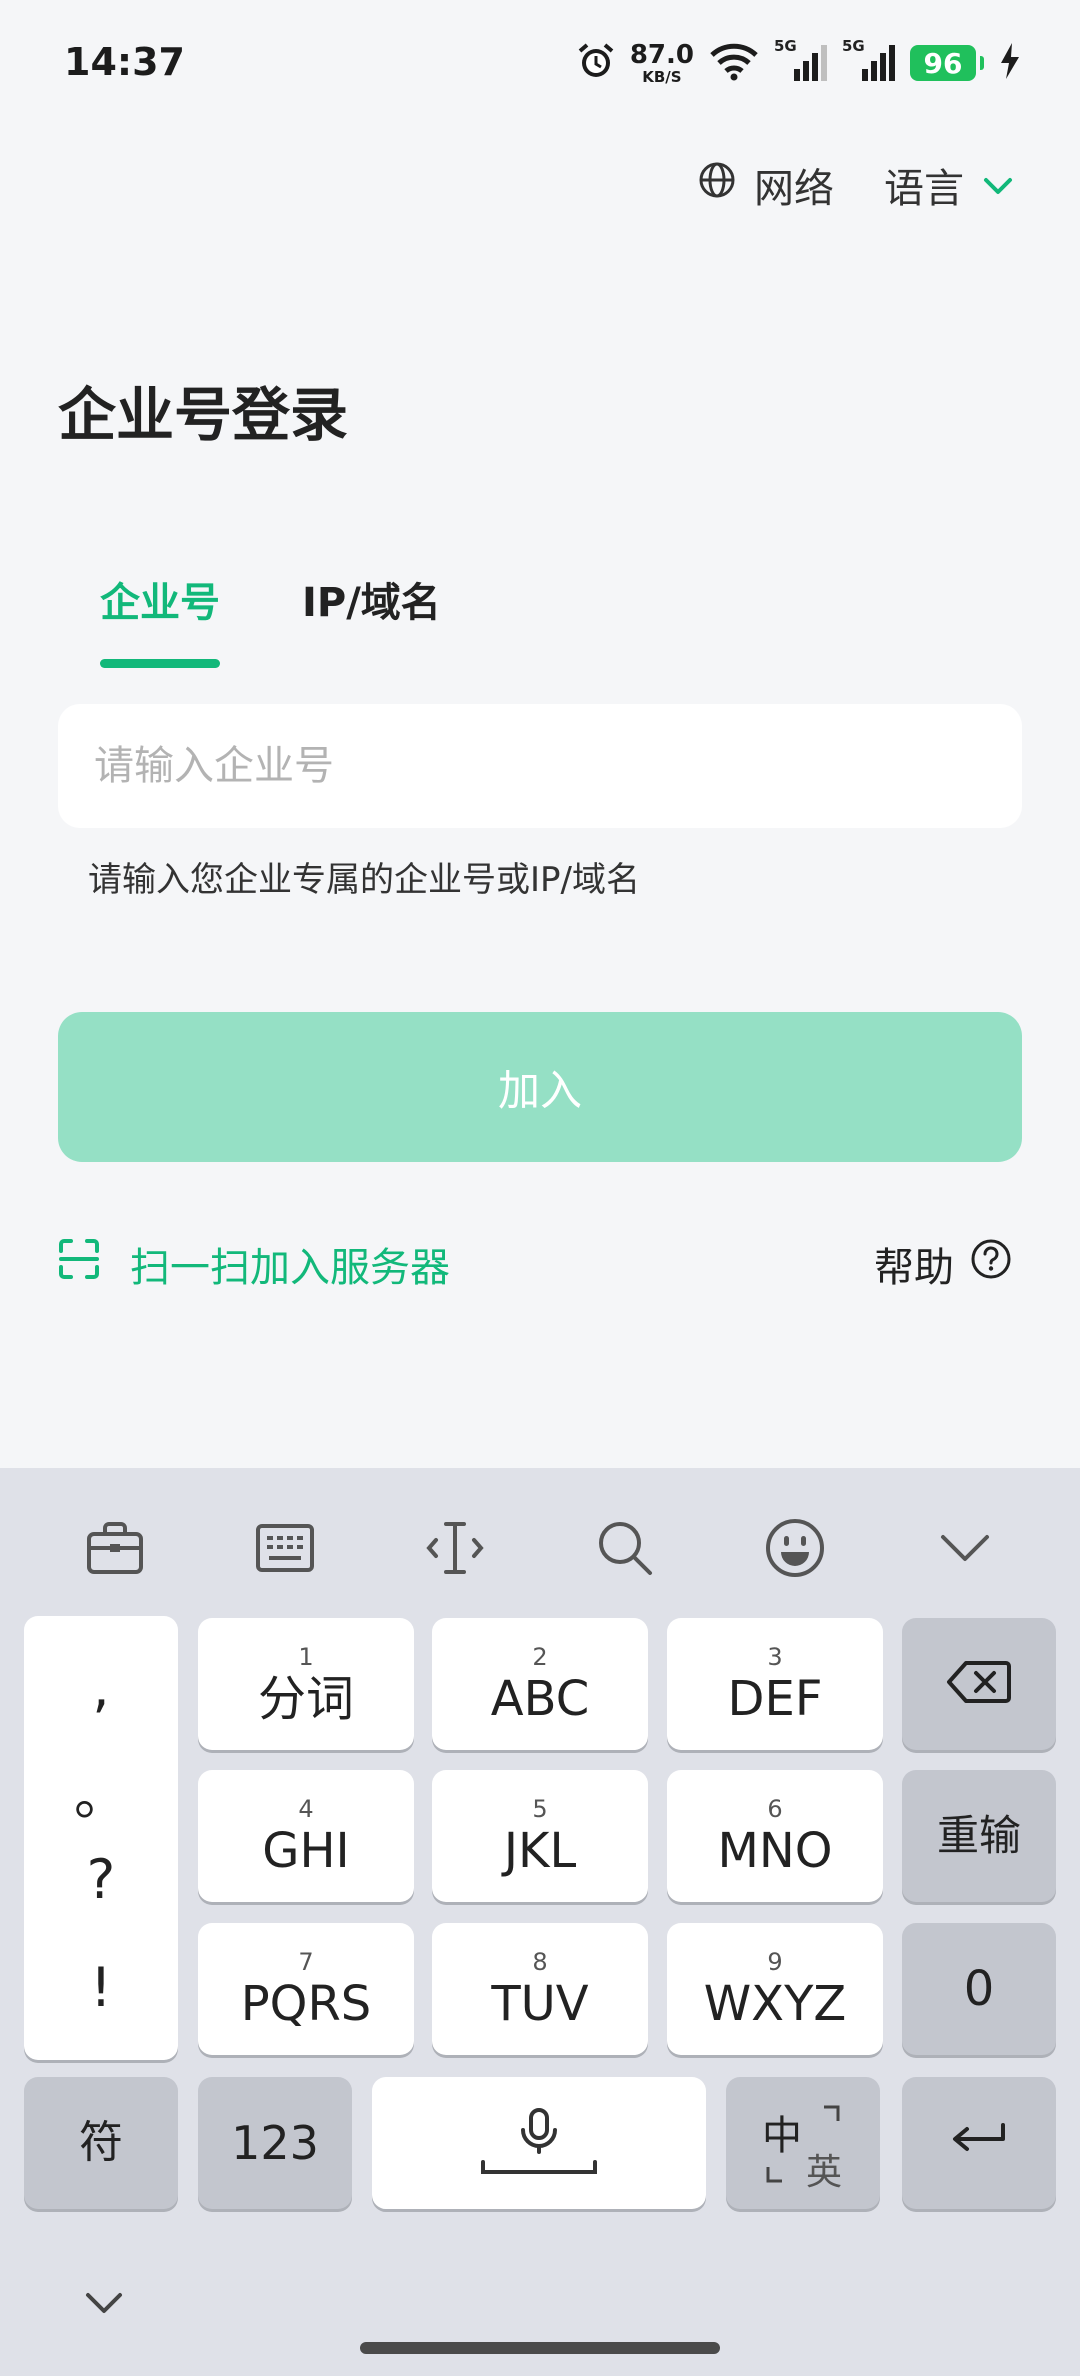 Image resolution: width=1080 pixels, height=2376 pixels. What do you see at coordinates (540, 60) in the screenshot?
I see `status-bar: 14:37 87.0 KB/S 5G 5G 96` at bounding box center [540, 60].